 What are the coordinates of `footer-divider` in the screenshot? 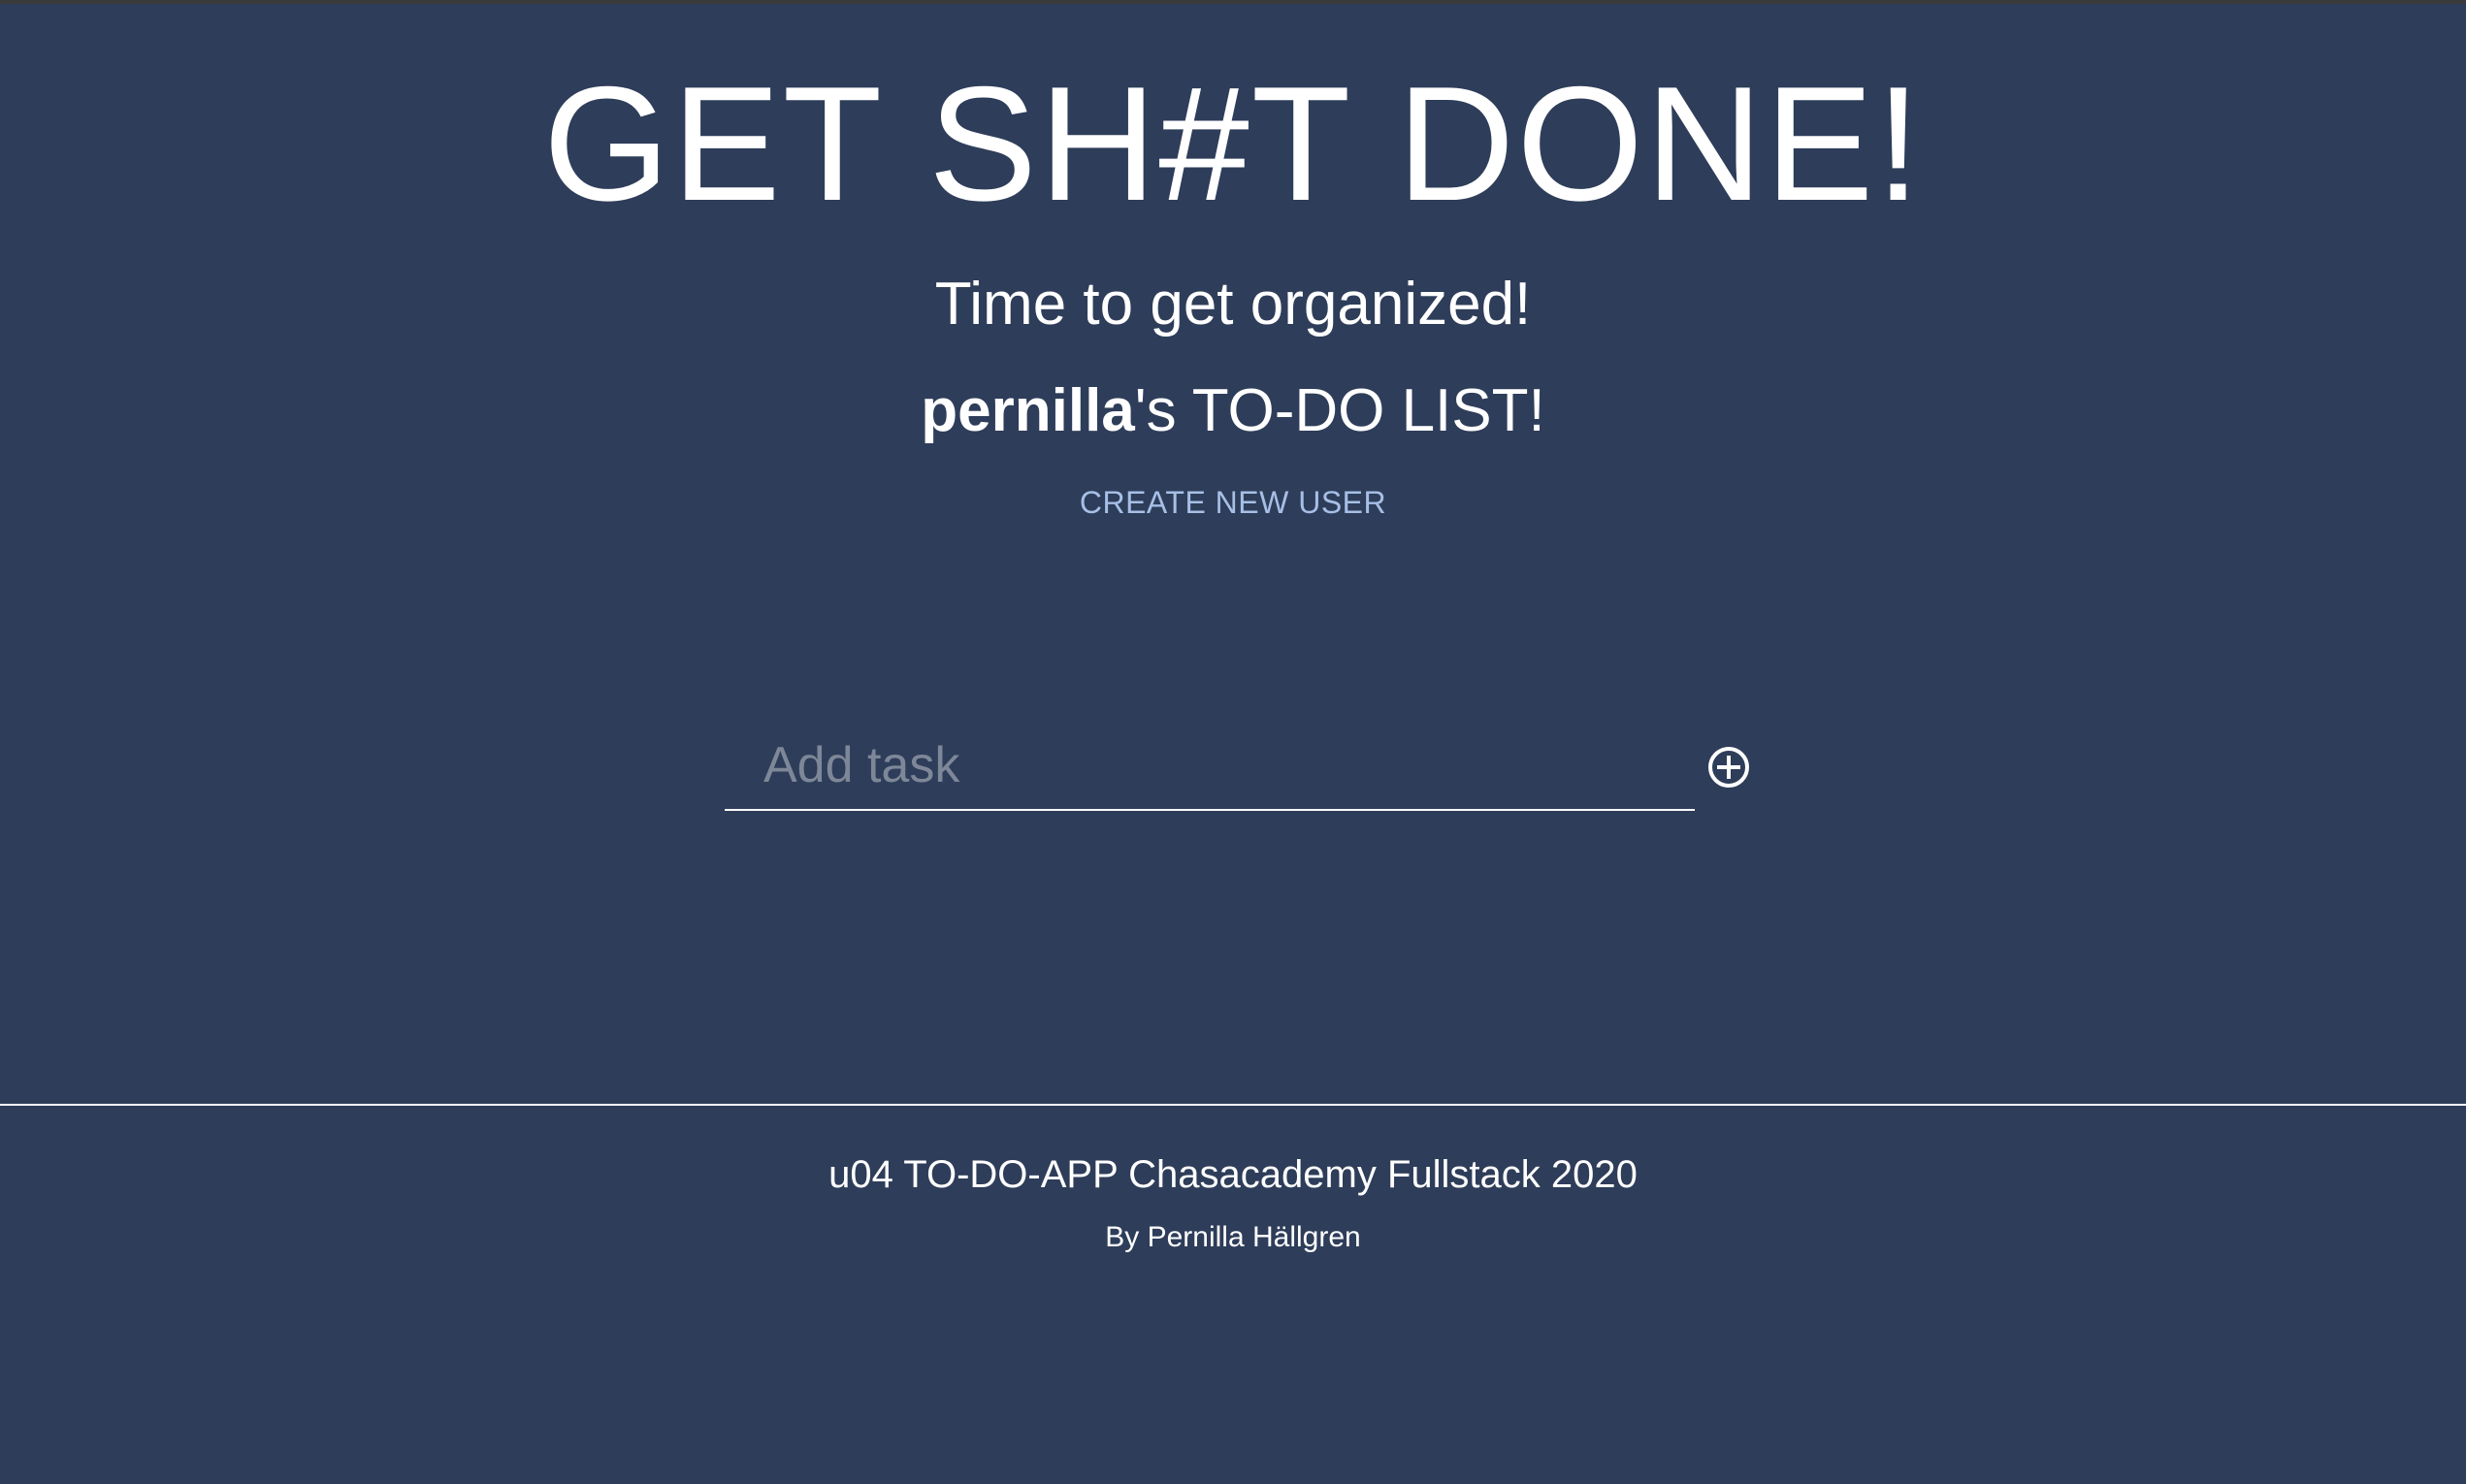 It's located at (1233, 1105).